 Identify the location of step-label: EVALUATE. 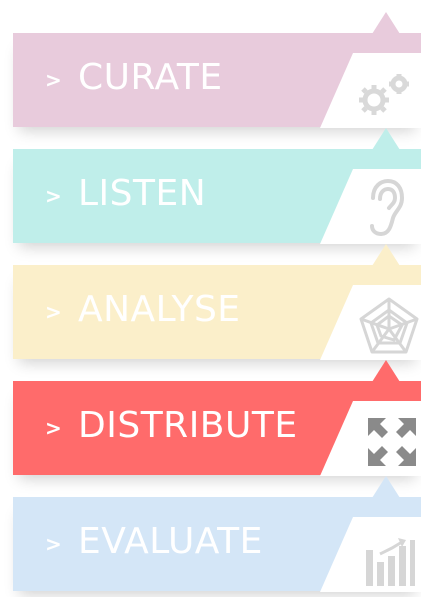
(170, 541).